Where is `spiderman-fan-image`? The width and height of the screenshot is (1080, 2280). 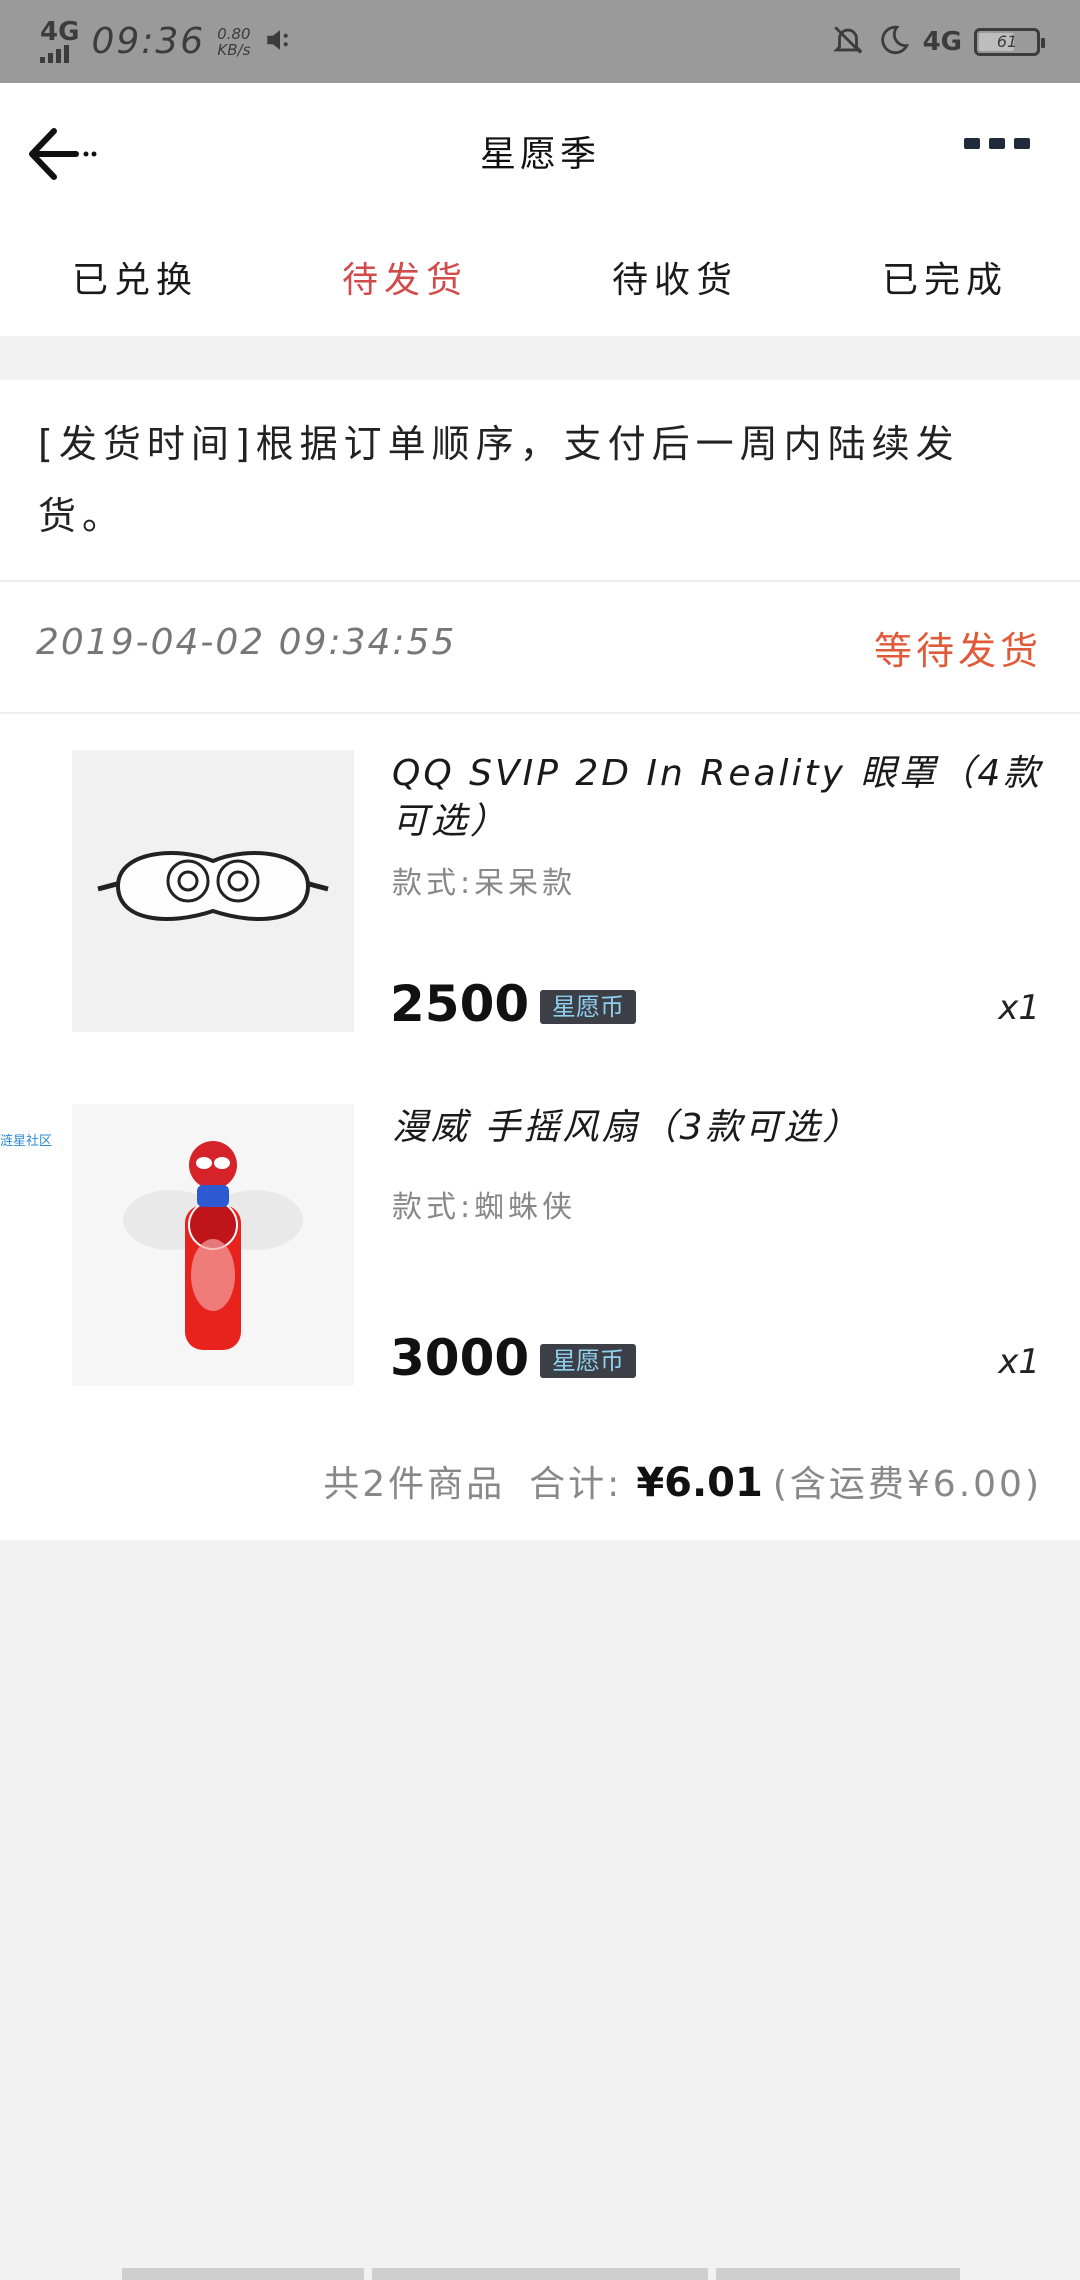 spiderman-fan-image is located at coordinates (213, 1245).